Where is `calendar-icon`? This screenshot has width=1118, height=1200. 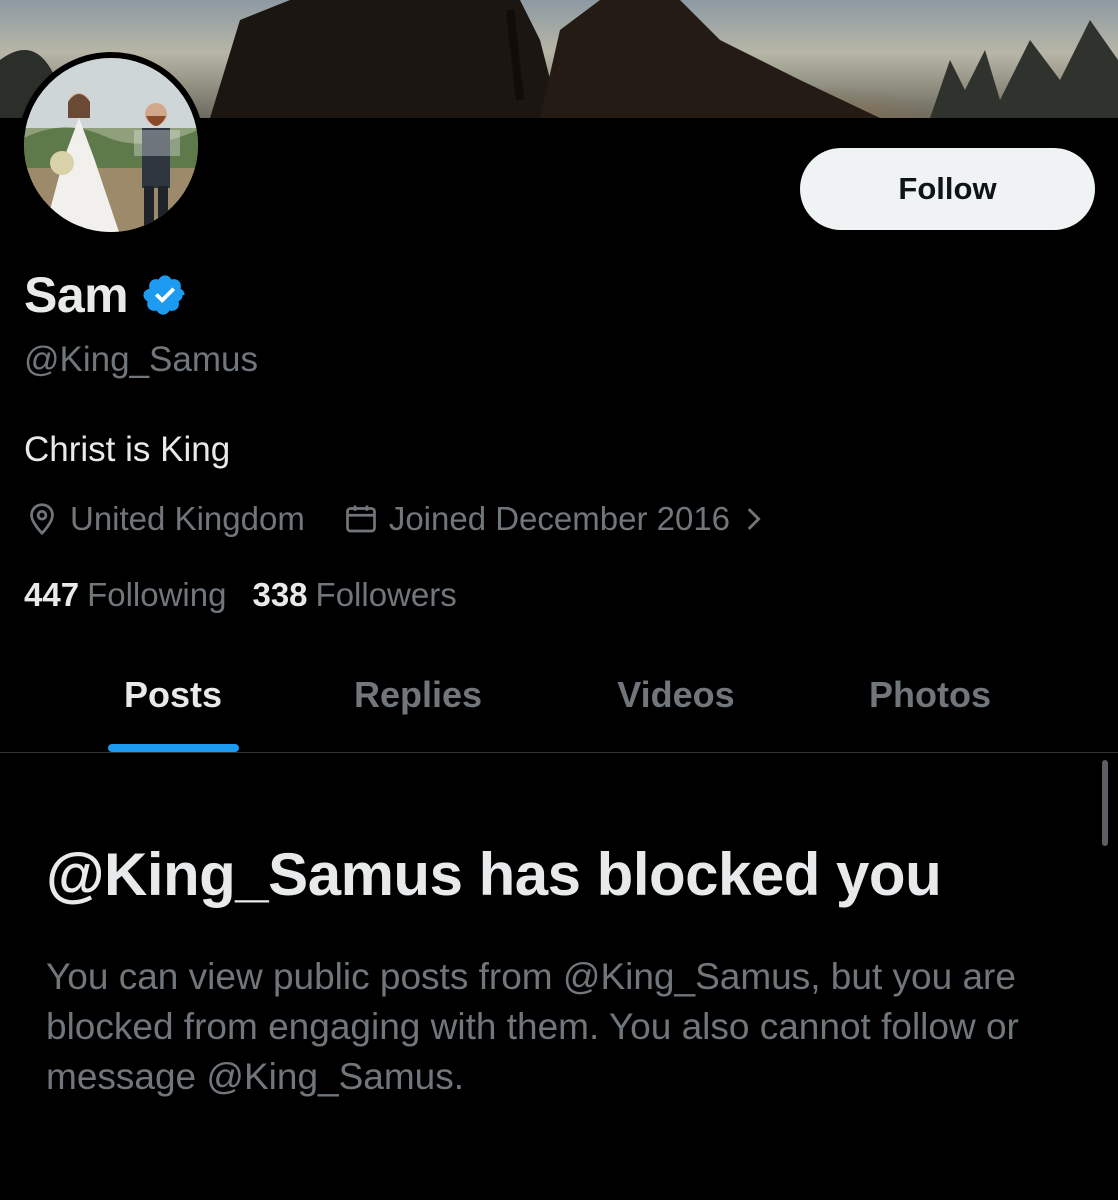
calendar-icon is located at coordinates (360, 519).